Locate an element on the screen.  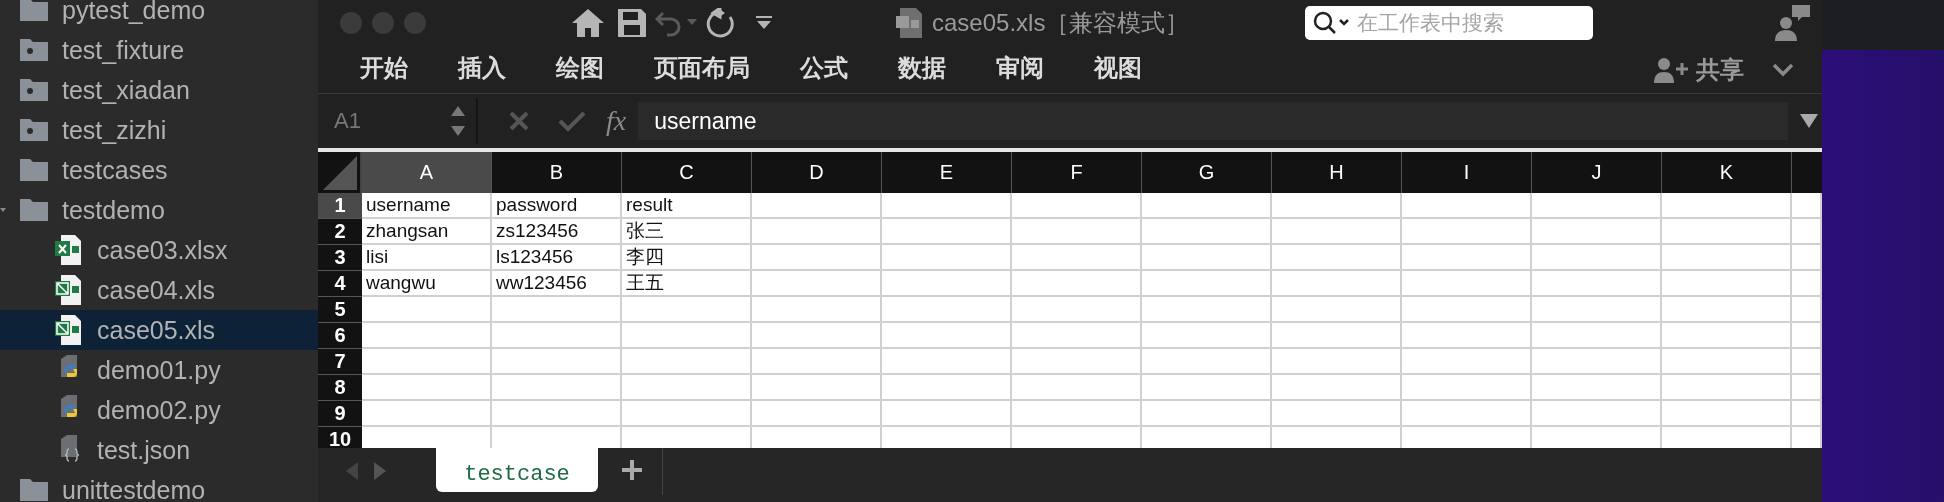
expand-triangle-icon is located at coordinates (1809, 121).